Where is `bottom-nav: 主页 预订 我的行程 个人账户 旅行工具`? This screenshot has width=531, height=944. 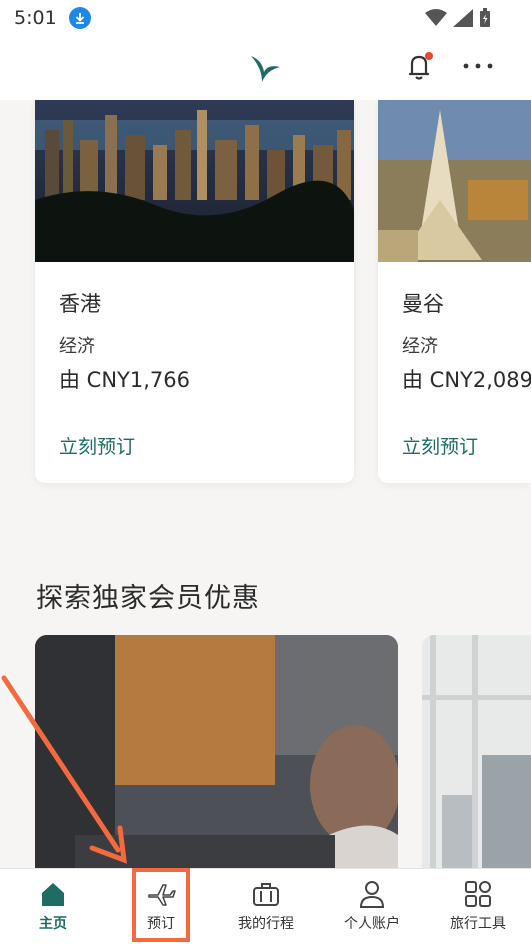
bottom-nav: 主页 预订 我的行程 个人账户 旅行工具 is located at coordinates (265, 906).